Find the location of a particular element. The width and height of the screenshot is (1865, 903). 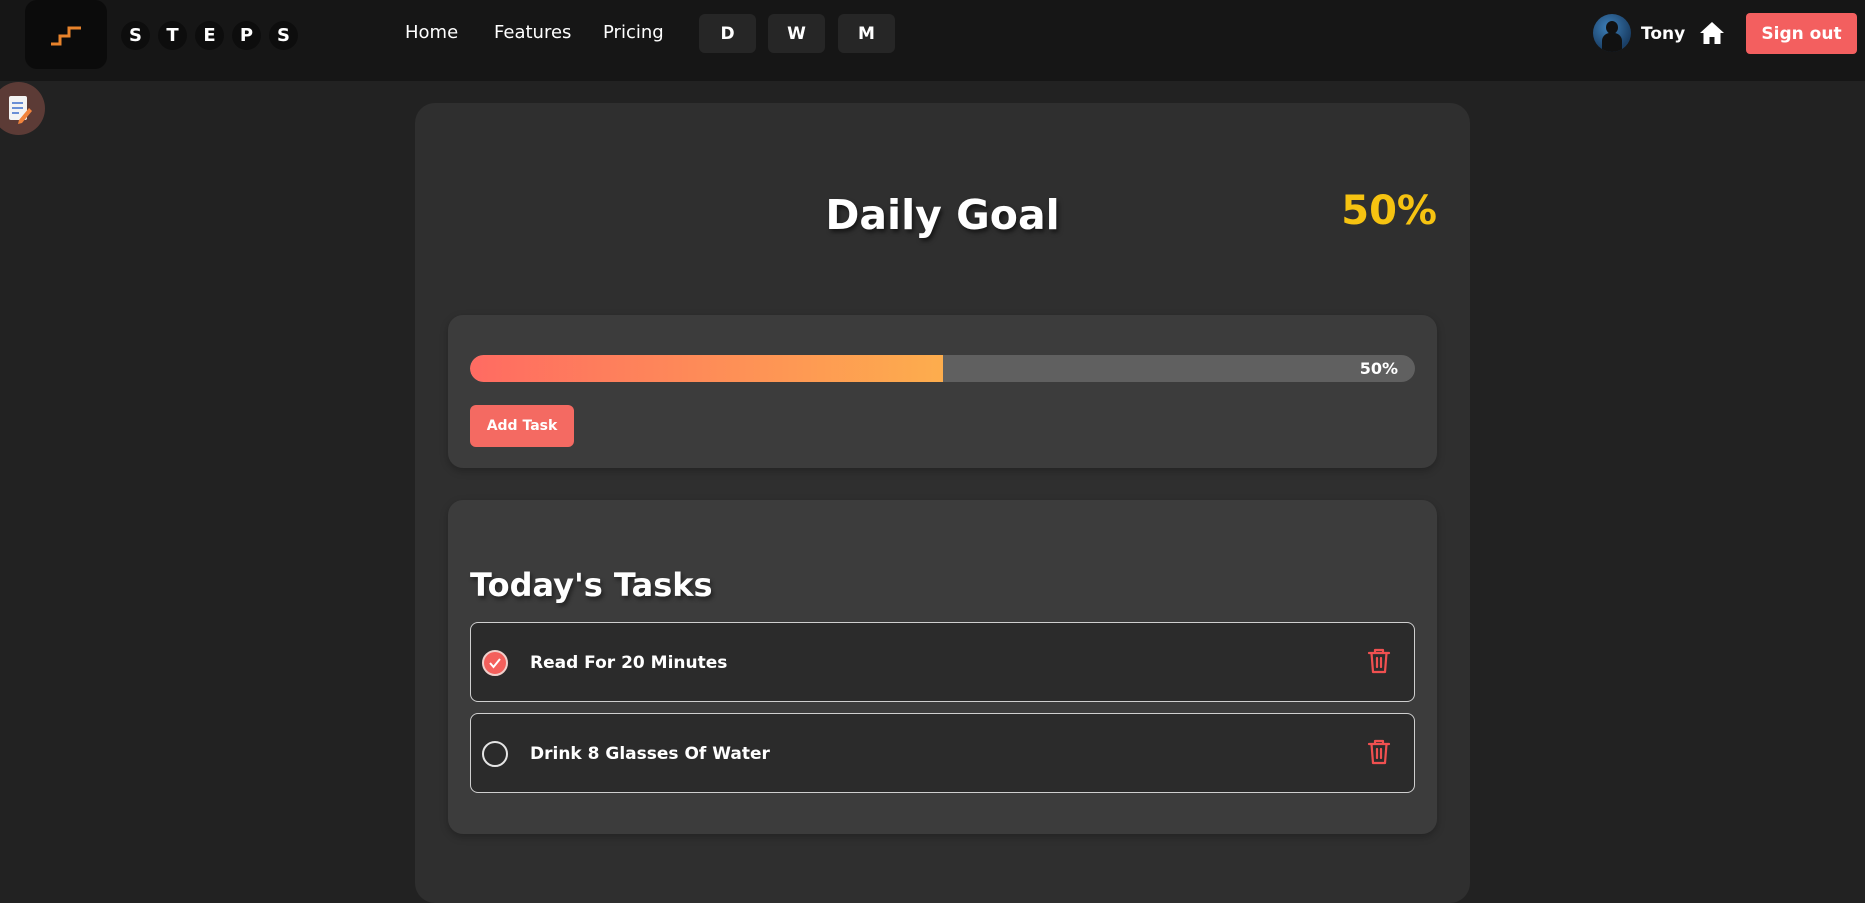

user-name: Tony is located at coordinates (1663, 34).